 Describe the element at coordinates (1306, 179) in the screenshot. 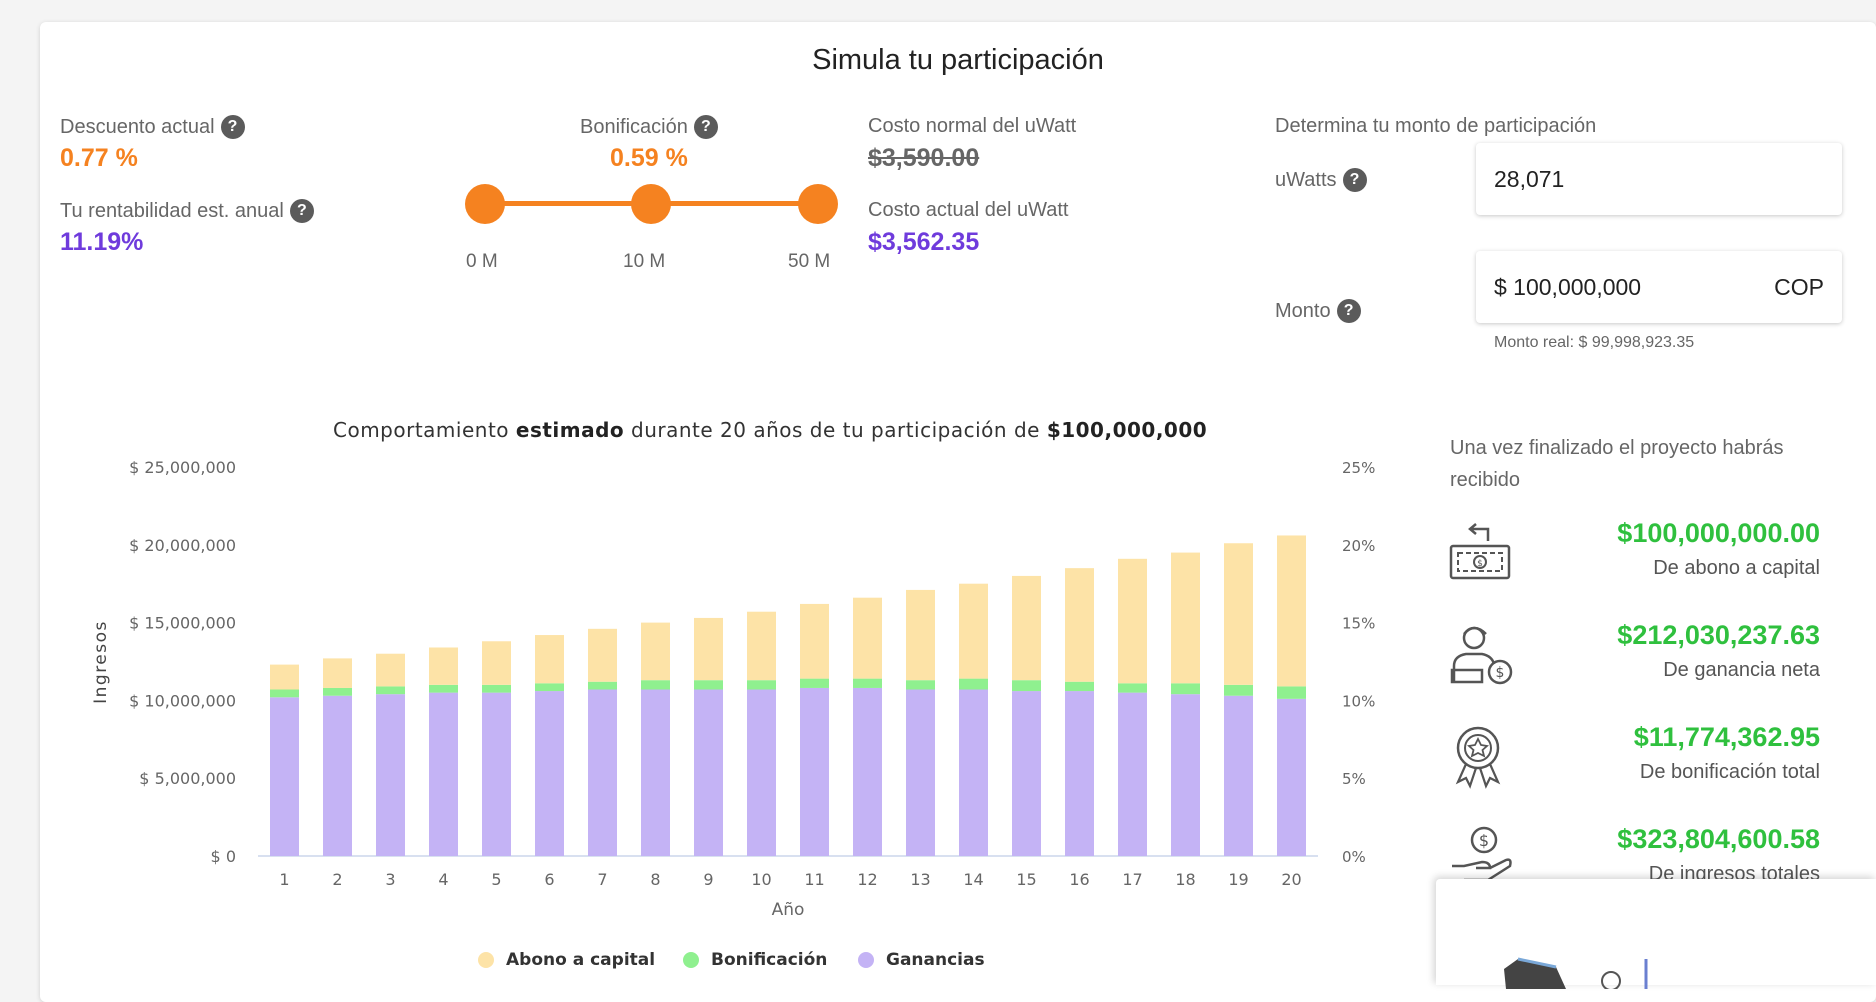

I see `uwatts-label: uWatts` at that location.